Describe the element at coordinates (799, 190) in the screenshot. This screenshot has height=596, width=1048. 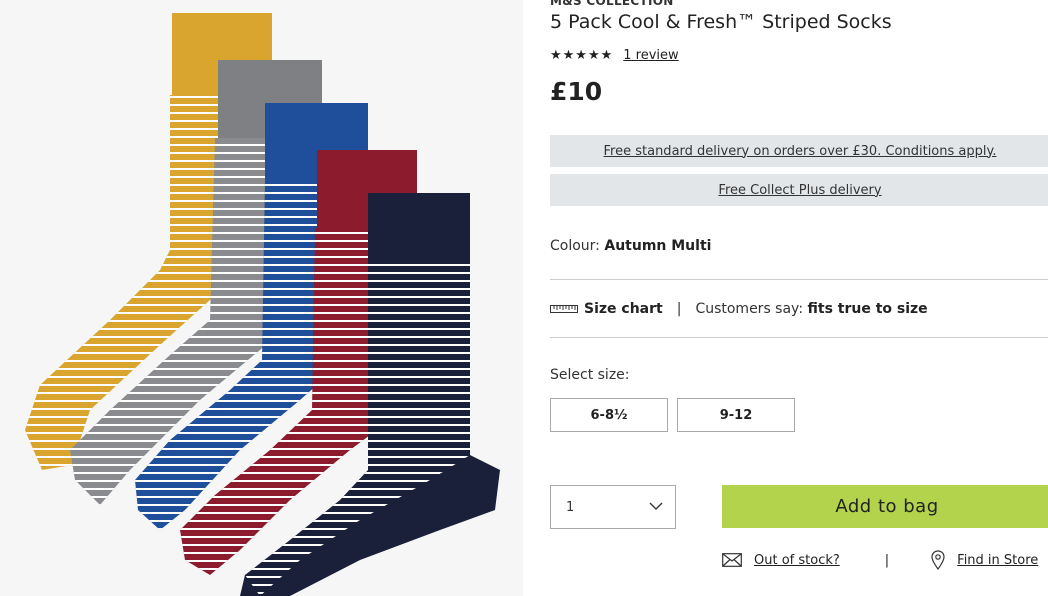
I see `collect-plus-banner: Free Collect Plus delivery` at that location.